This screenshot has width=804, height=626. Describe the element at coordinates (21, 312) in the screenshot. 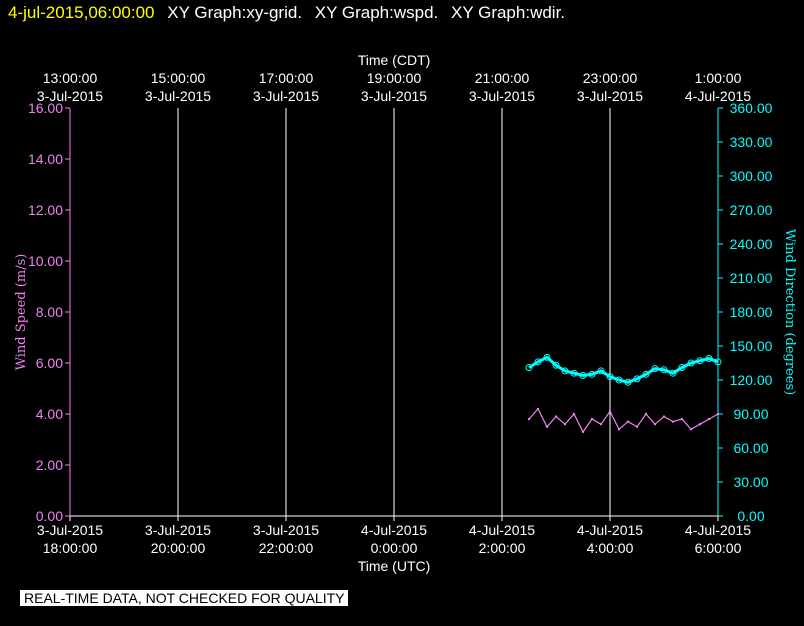

I see `left-axis-label: Wind Speed (m/s)` at that location.